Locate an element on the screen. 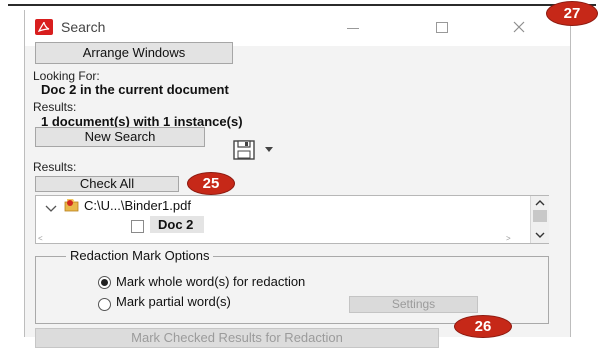 This screenshot has height=348, width=600. vertical-scrollbar is located at coordinates (539, 219).